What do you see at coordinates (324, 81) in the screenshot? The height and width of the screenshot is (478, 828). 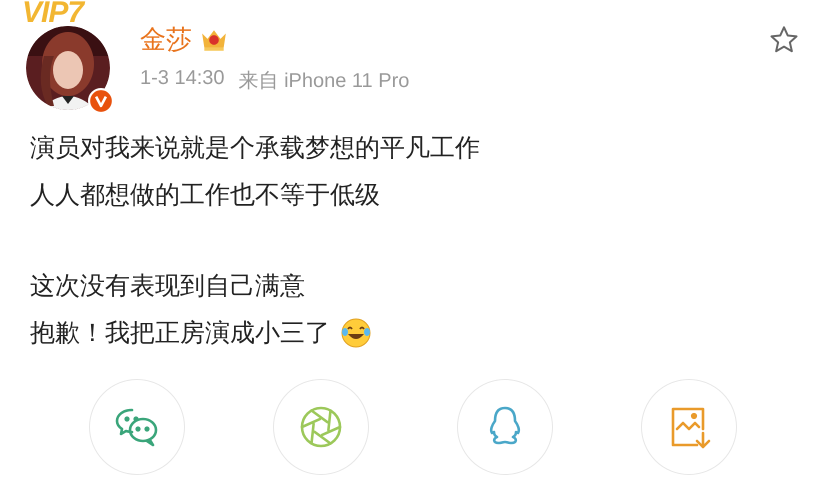 I see `post-source: 来自 iPhone 11 Pro` at bounding box center [324, 81].